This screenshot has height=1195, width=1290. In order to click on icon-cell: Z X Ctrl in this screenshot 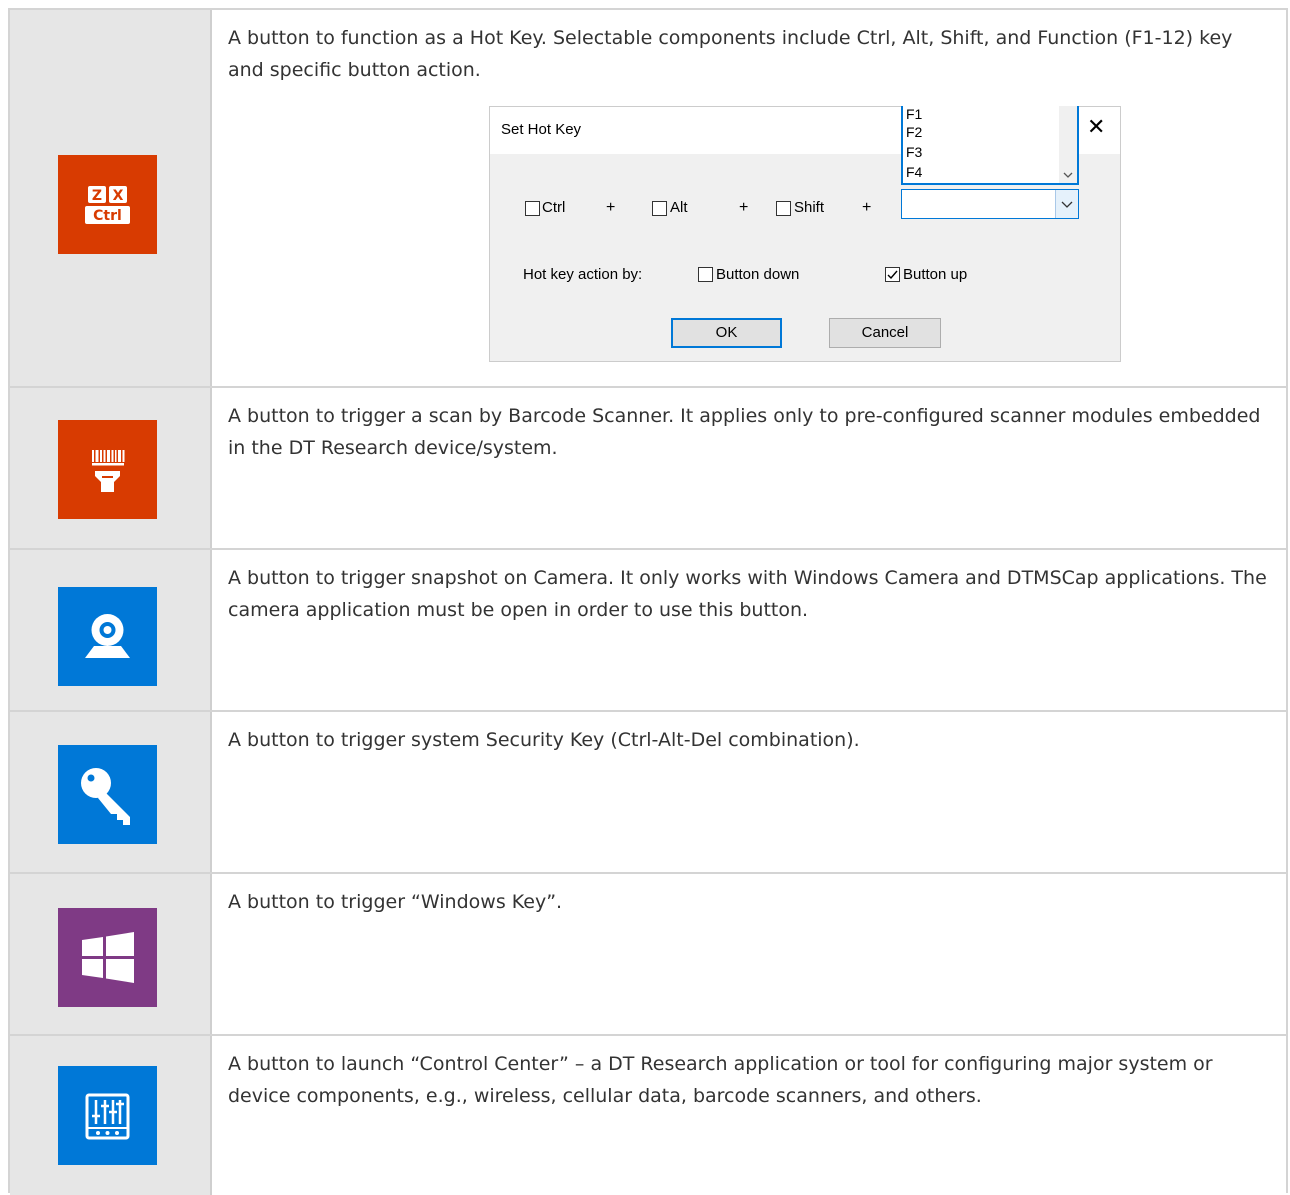, I will do `click(111, 198)`.